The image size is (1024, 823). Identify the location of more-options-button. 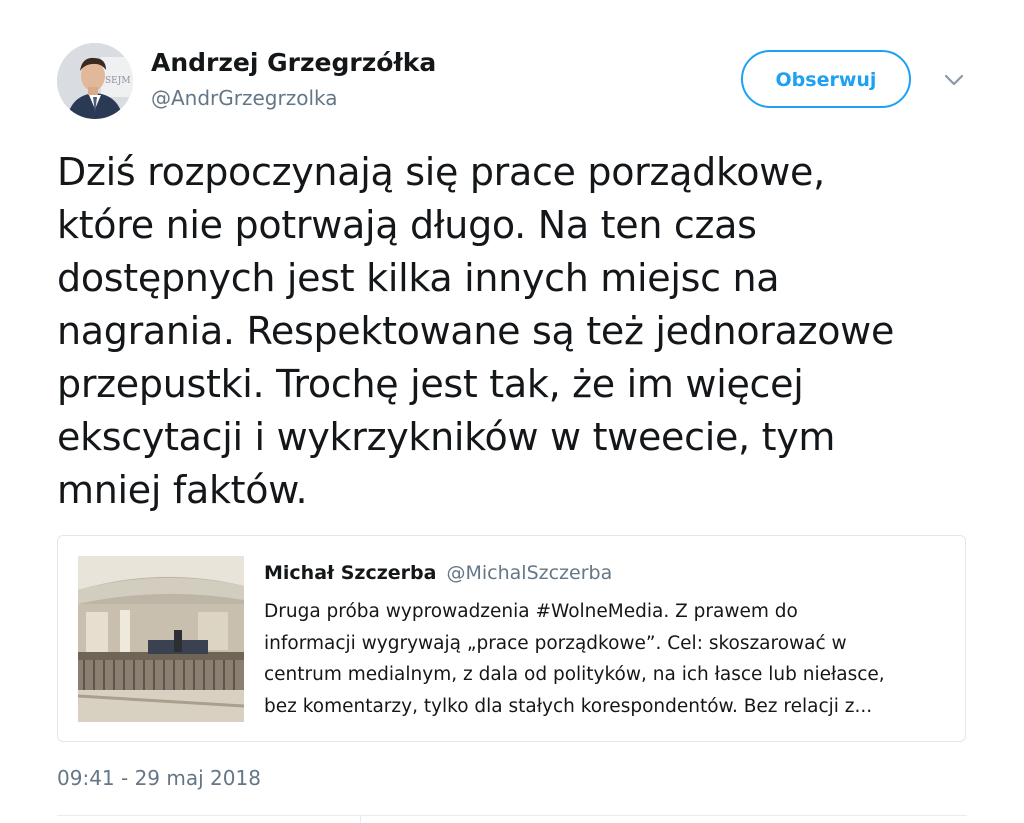
(954, 80).